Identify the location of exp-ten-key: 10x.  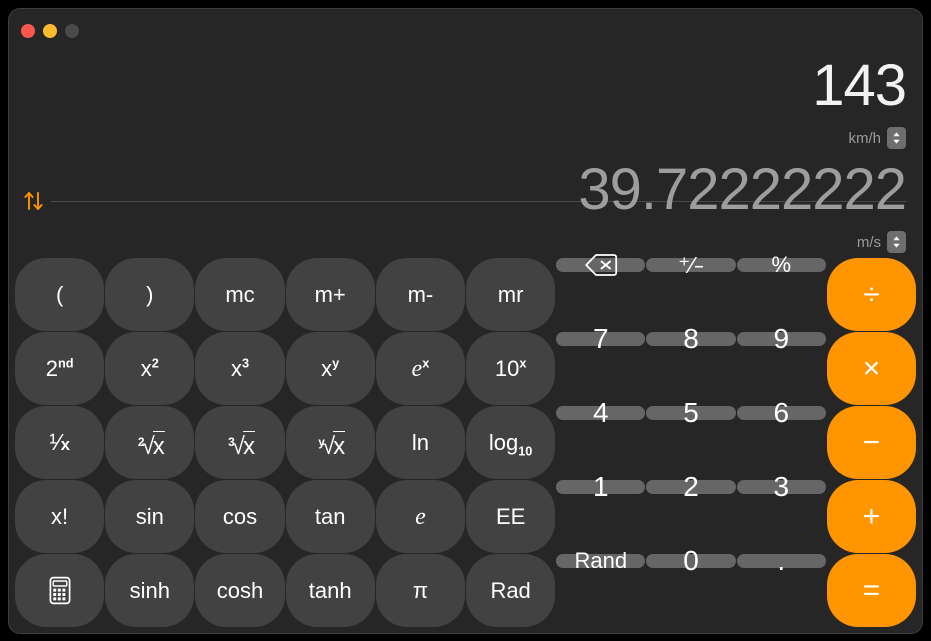
(511, 368).